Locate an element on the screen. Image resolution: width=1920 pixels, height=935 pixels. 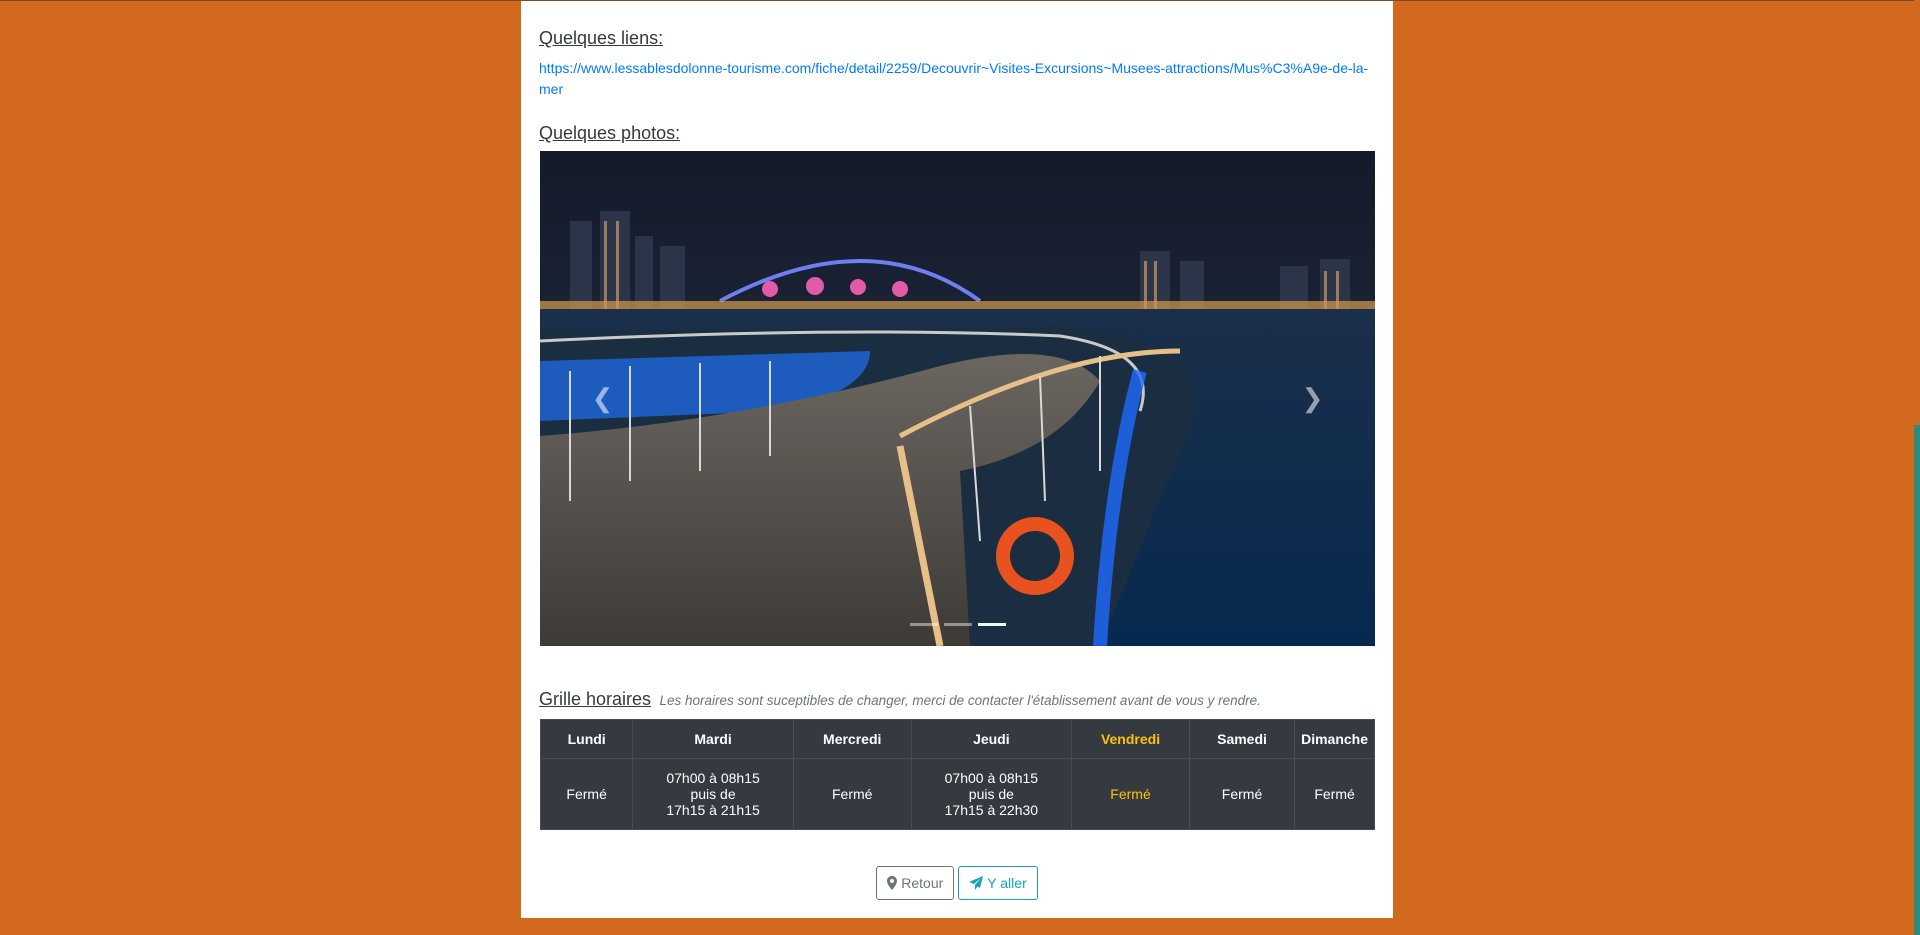
back-button: Retour is located at coordinates (915, 883).